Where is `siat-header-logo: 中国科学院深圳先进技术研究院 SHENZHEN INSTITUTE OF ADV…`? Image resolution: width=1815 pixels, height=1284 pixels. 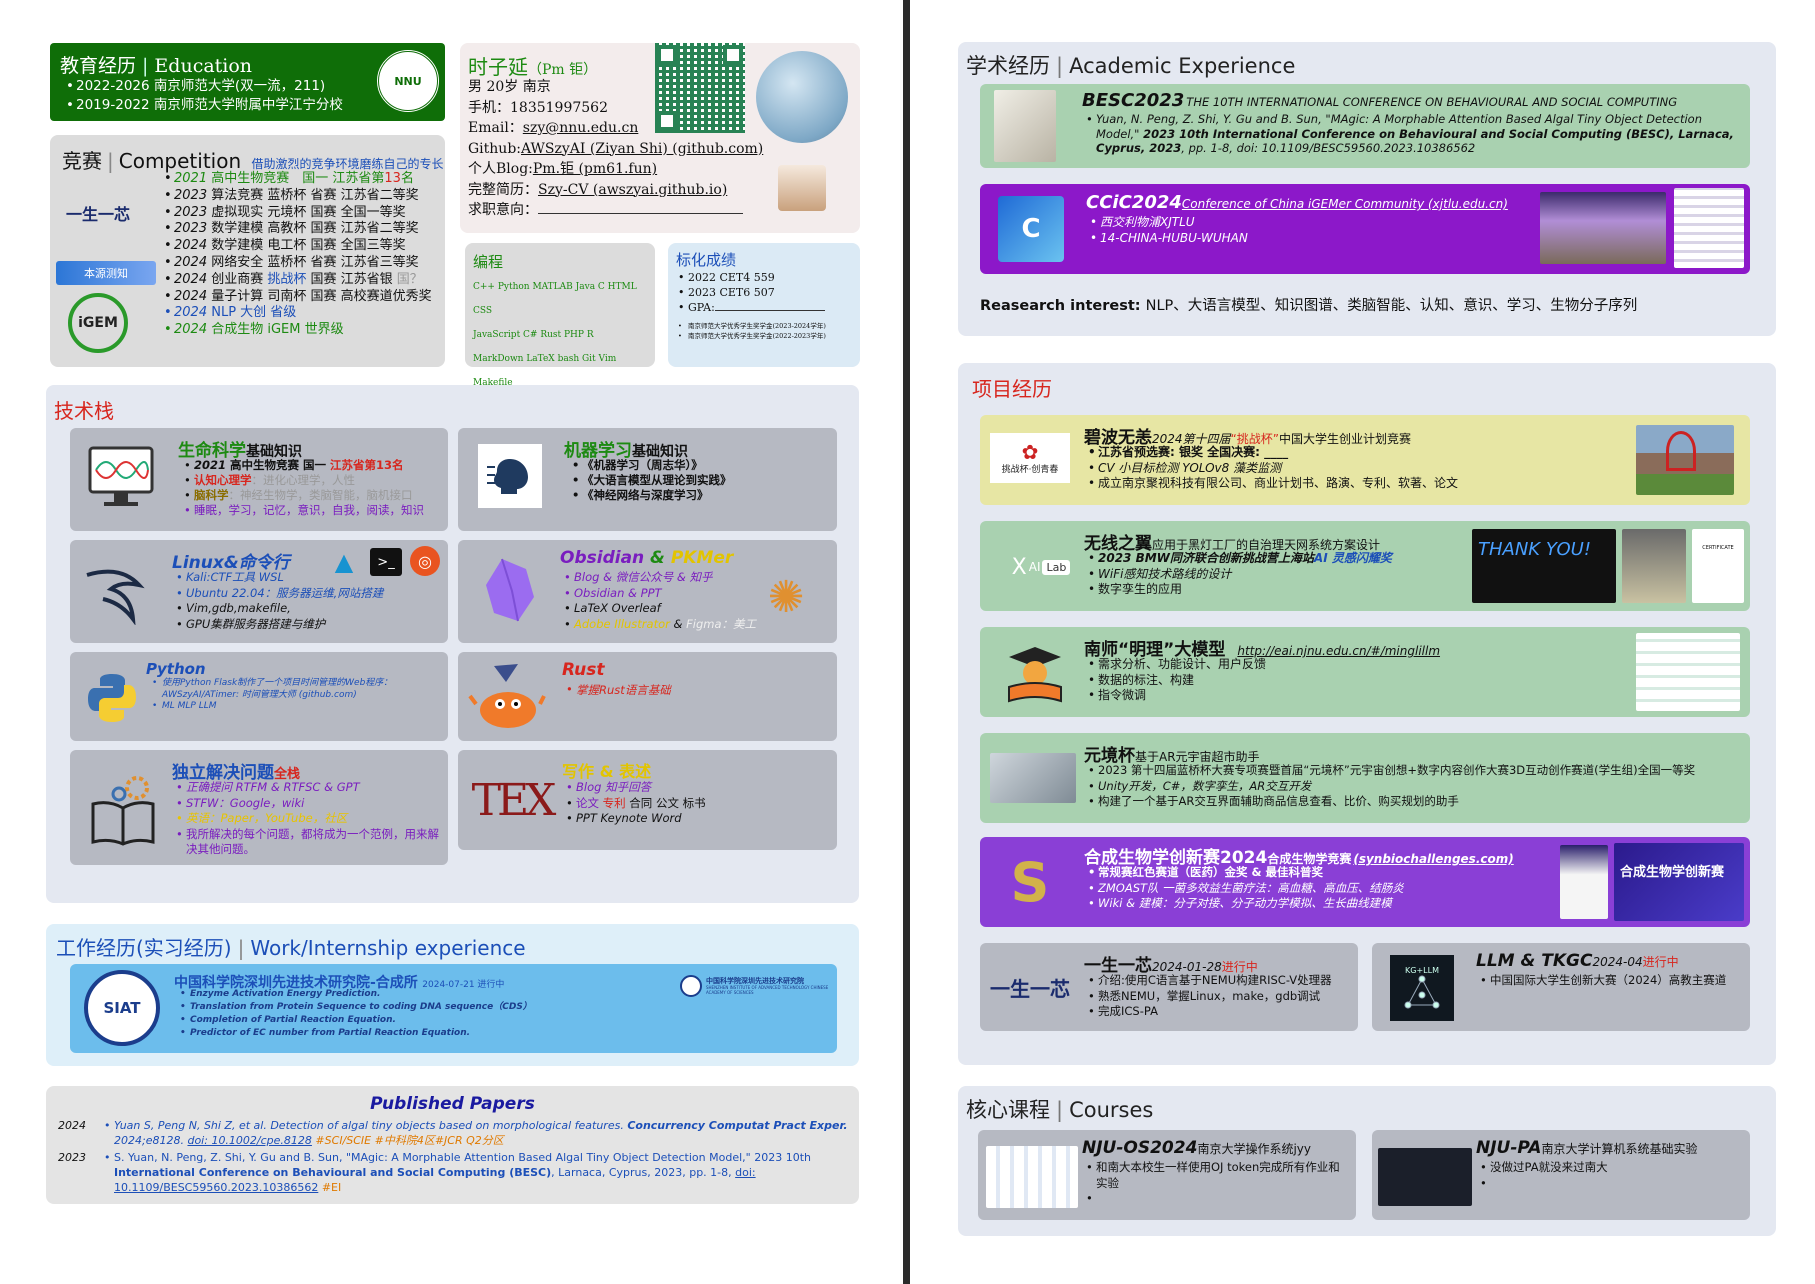 siat-header-logo: 中国科学院深圳先进技术研究院 SHENZHEN INSTITUTE OF ADV… is located at coordinates (755, 986).